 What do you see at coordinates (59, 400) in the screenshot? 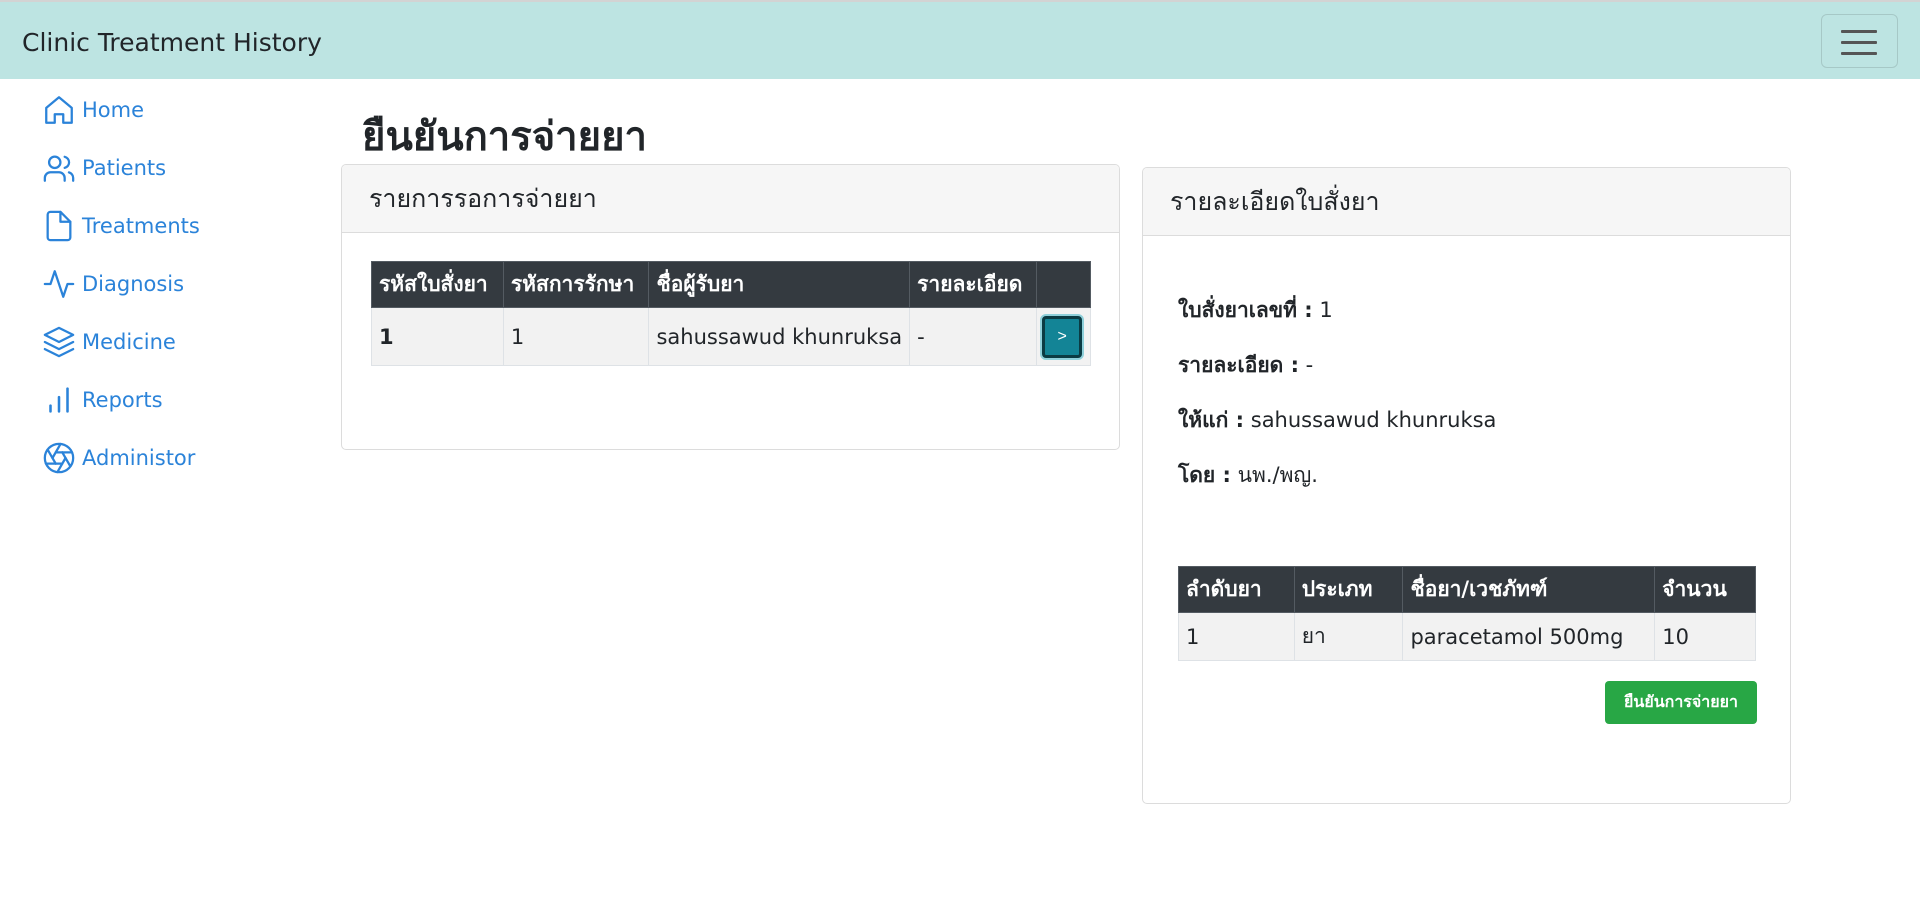
I see `bar-chart-icon` at bounding box center [59, 400].